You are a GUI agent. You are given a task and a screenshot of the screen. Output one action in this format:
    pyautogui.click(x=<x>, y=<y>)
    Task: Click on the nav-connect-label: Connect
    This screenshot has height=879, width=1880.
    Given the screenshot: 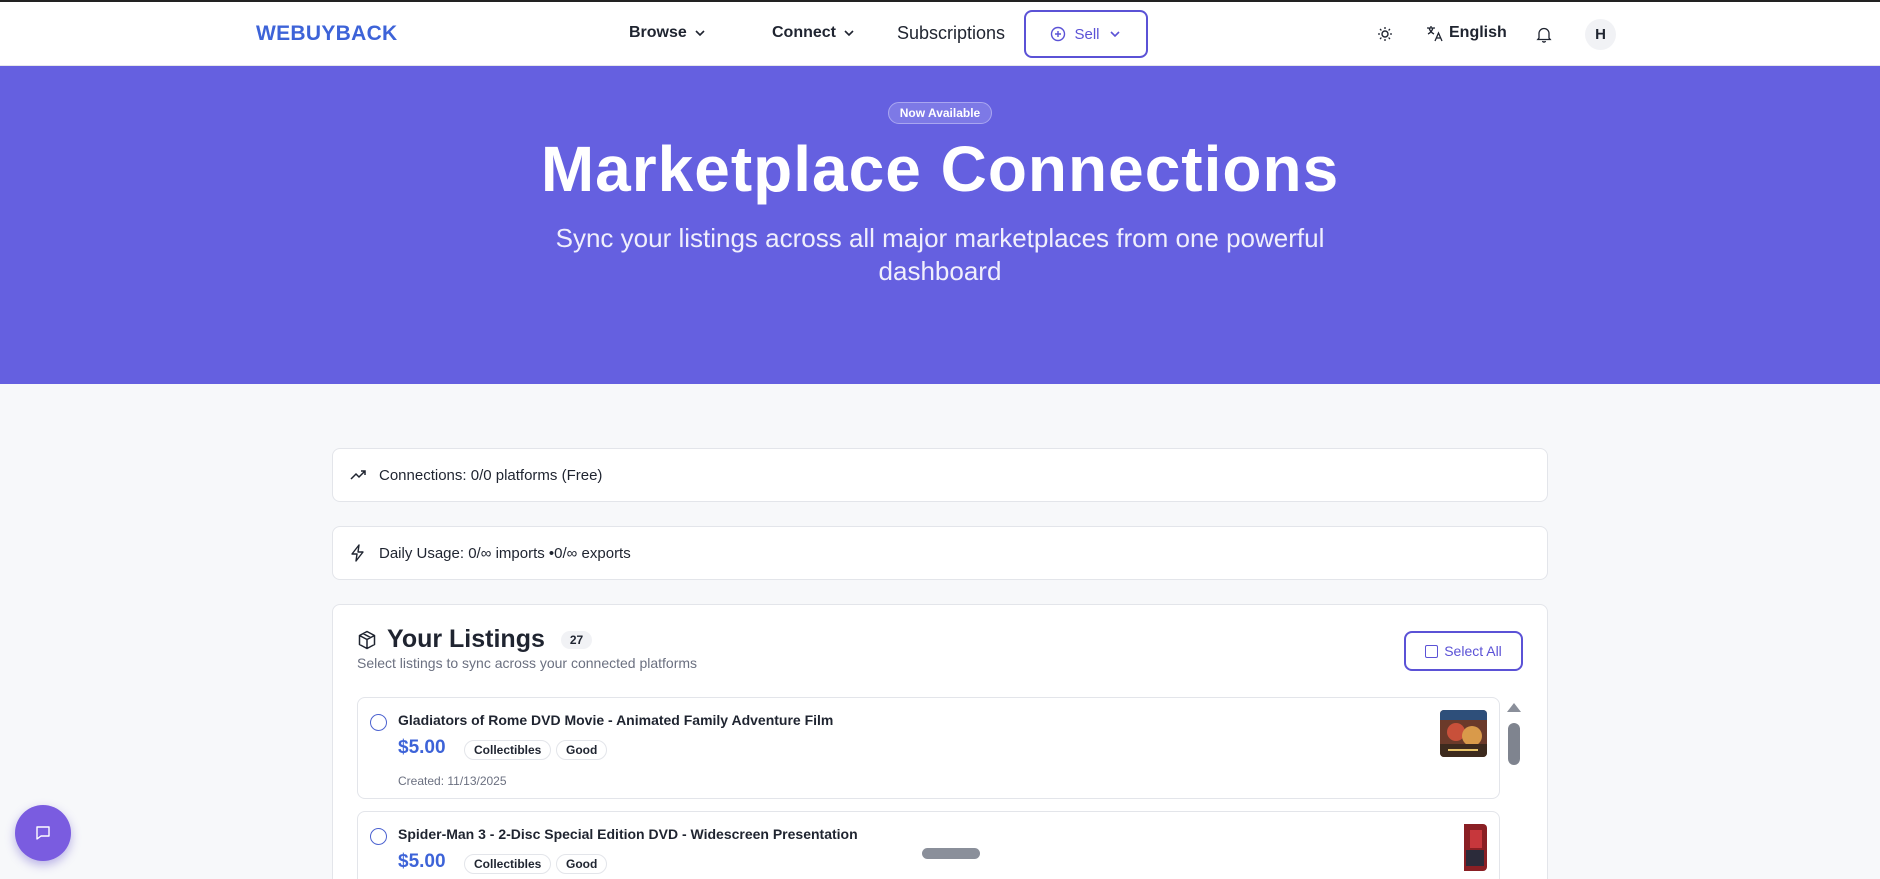 What is the action you would take?
    pyautogui.click(x=804, y=32)
    